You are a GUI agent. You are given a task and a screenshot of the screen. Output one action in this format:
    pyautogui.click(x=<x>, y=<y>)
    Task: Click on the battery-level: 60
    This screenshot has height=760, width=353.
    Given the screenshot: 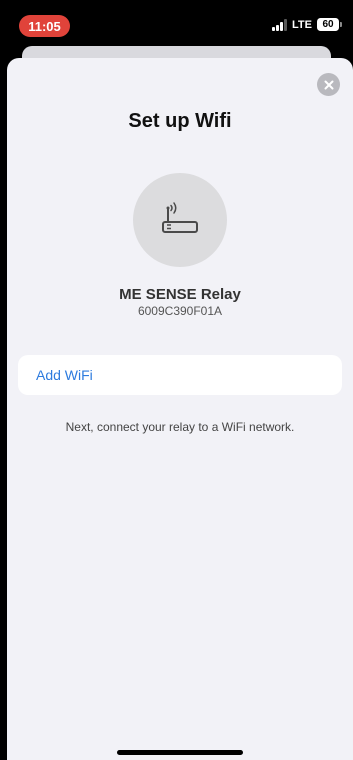 What is the action you would take?
    pyautogui.click(x=328, y=24)
    